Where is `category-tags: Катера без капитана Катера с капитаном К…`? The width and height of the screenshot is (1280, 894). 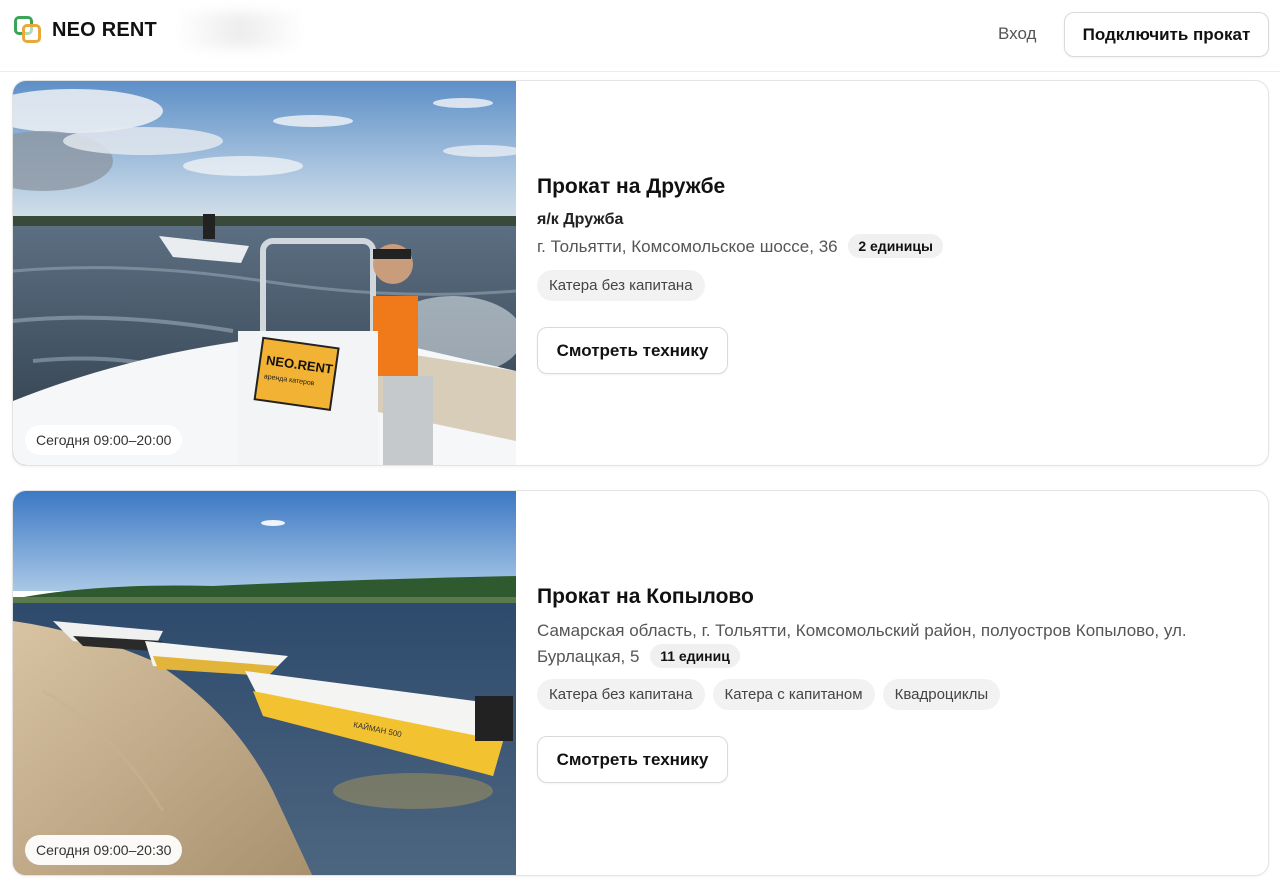 category-tags: Катера без капитана Катера с капитаном К… is located at coordinates (769, 694).